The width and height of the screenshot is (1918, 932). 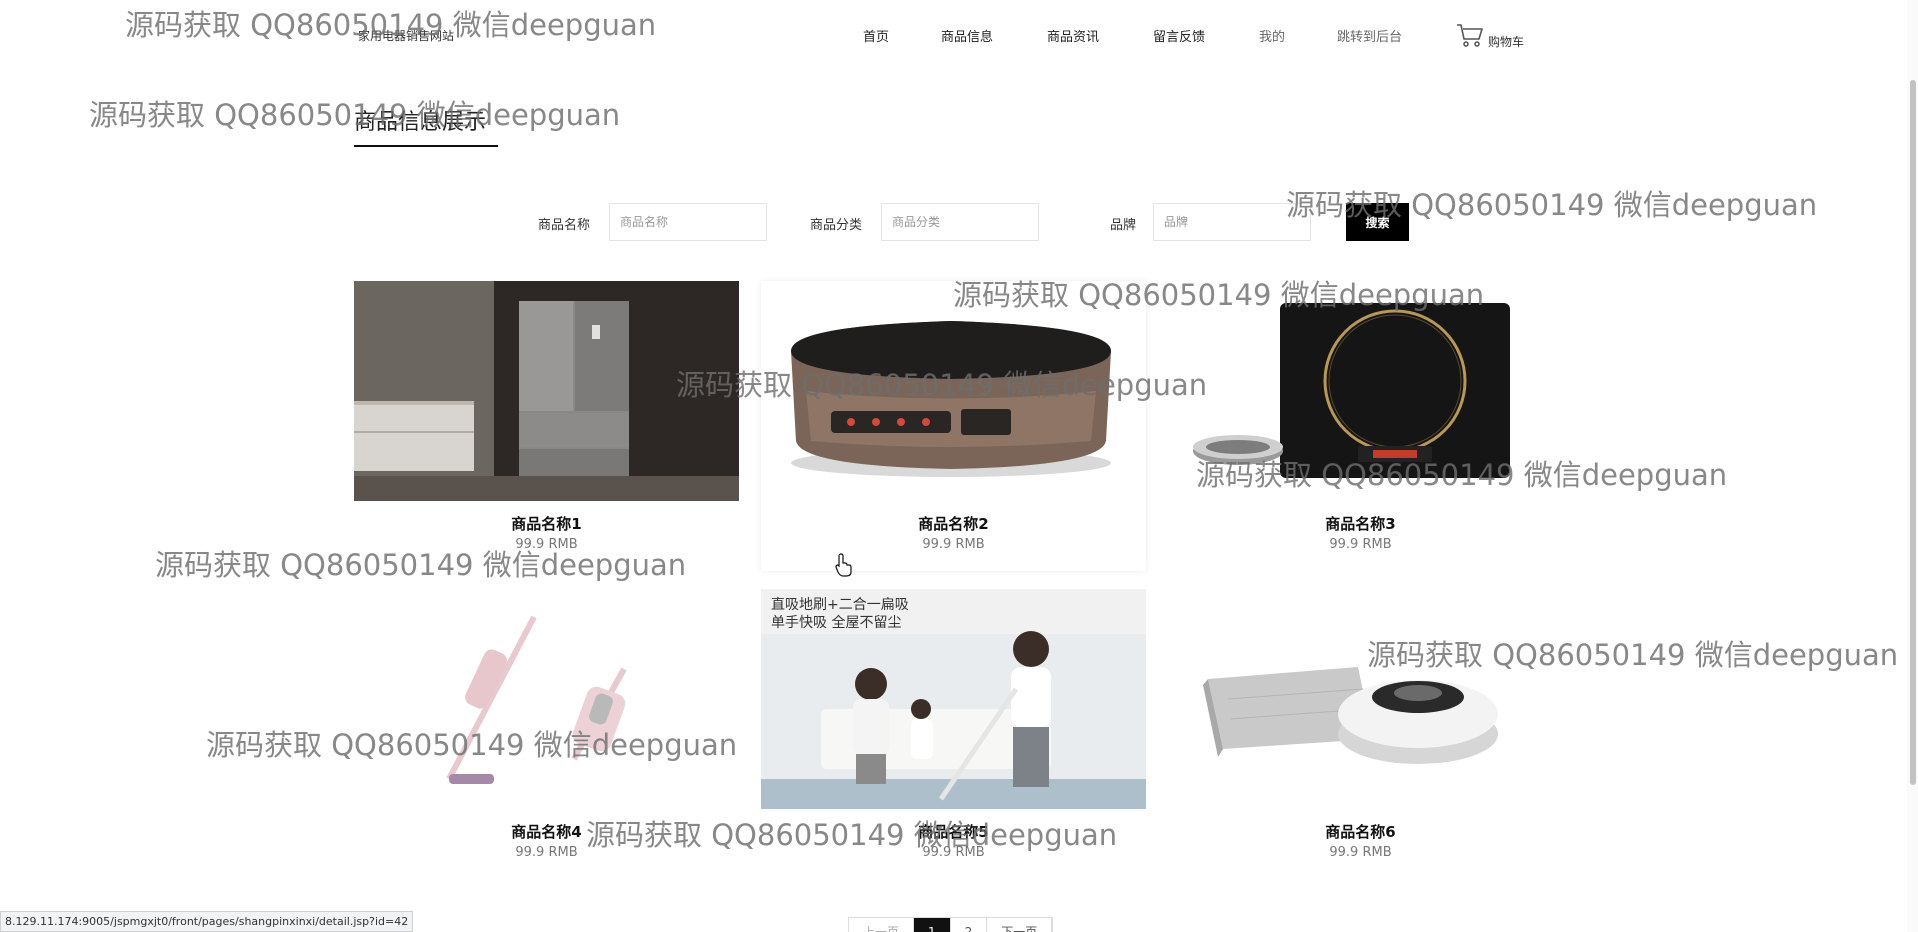 I want to click on scrollbar-thumb, so click(x=1913, y=432).